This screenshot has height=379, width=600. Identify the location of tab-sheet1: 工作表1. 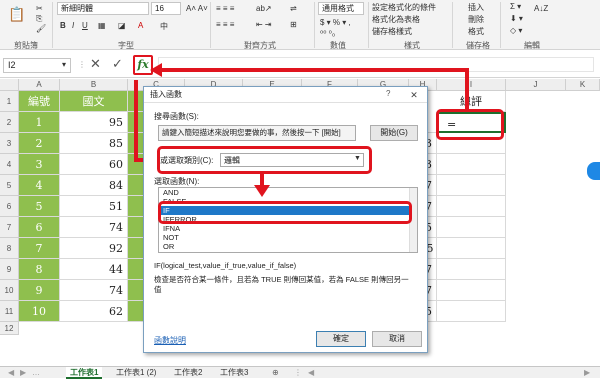
(84, 373).